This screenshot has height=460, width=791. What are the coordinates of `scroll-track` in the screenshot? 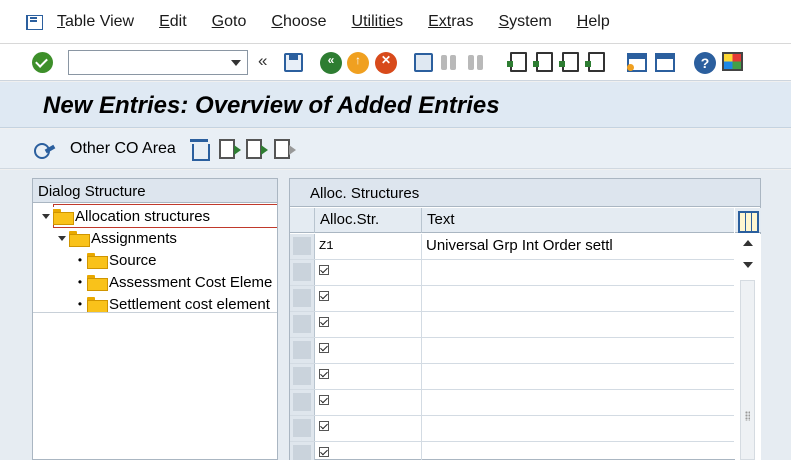 It's located at (747, 370).